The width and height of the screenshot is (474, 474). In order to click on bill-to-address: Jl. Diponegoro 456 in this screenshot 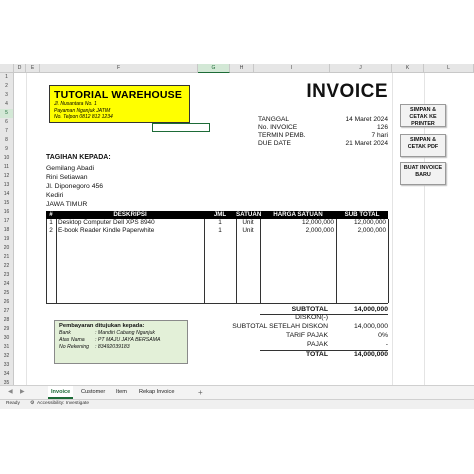, I will do `click(74, 186)`.